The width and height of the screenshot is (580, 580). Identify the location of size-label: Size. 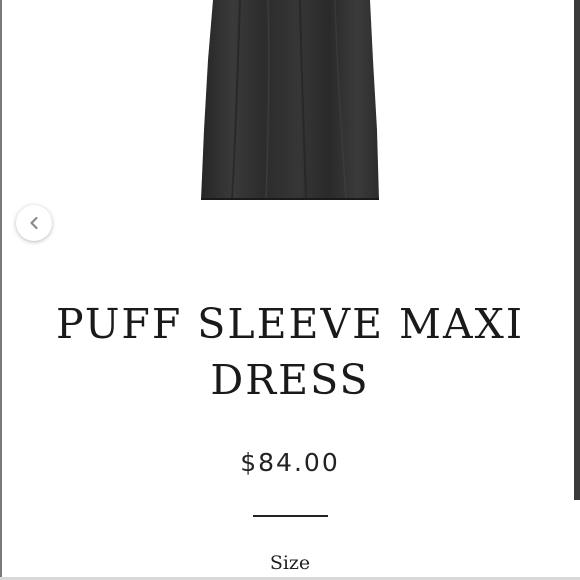
(290, 563).